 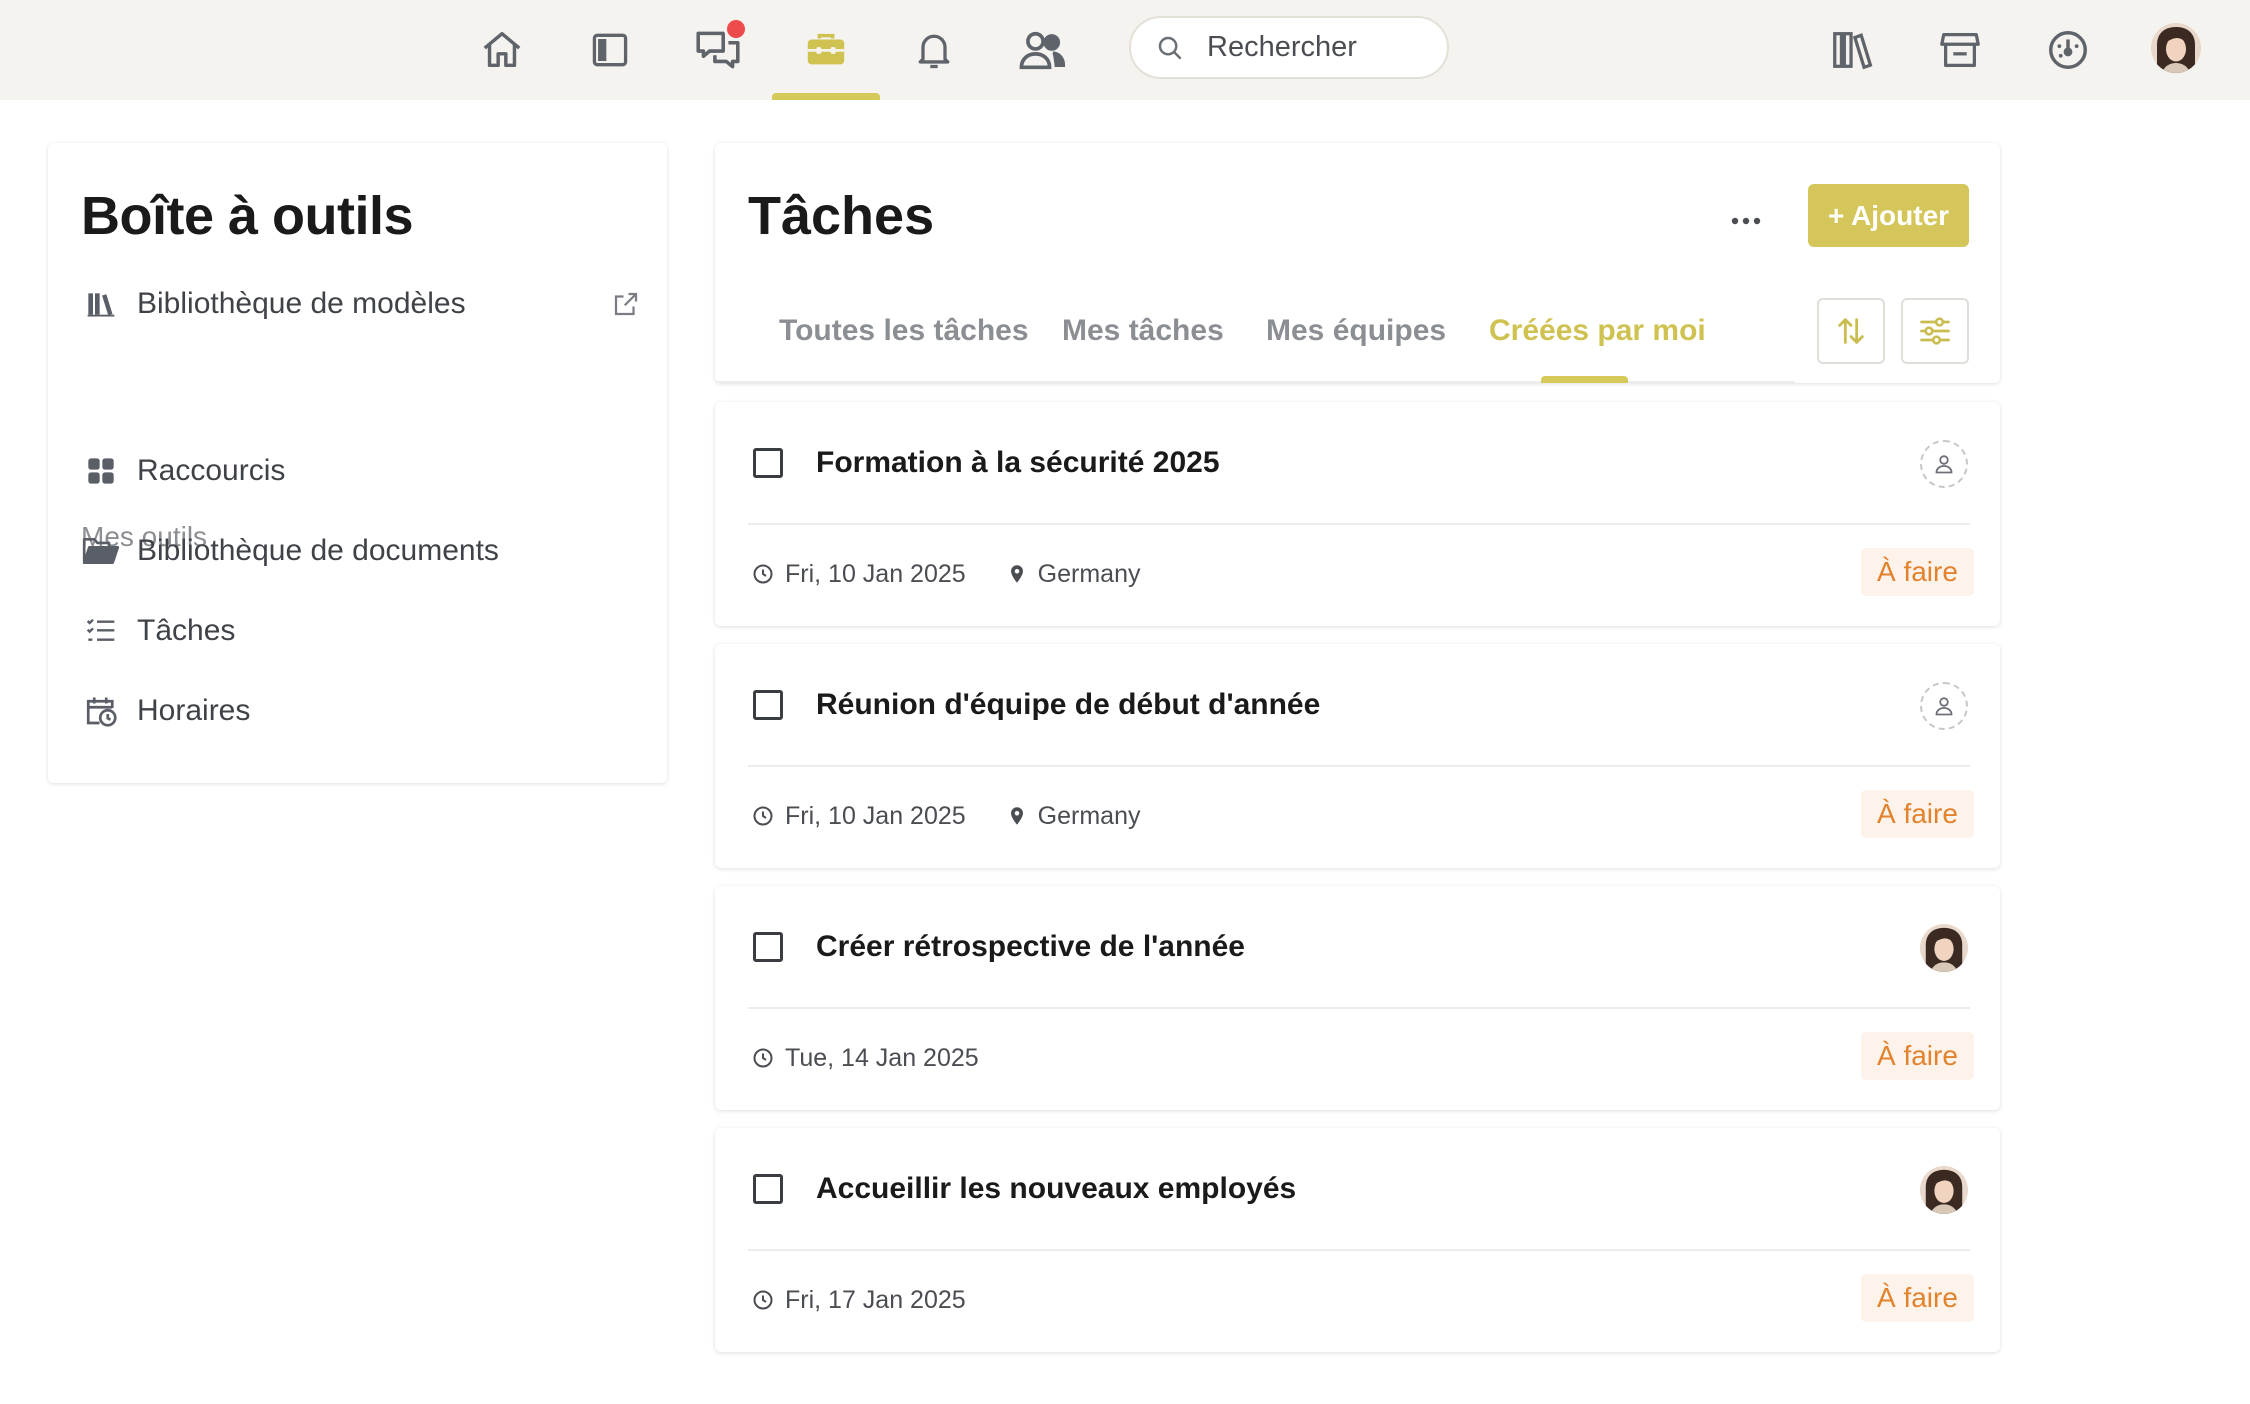 What do you see at coordinates (1317, 47) in the screenshot?
I see `search-input` at bounding box center [1317, 47].